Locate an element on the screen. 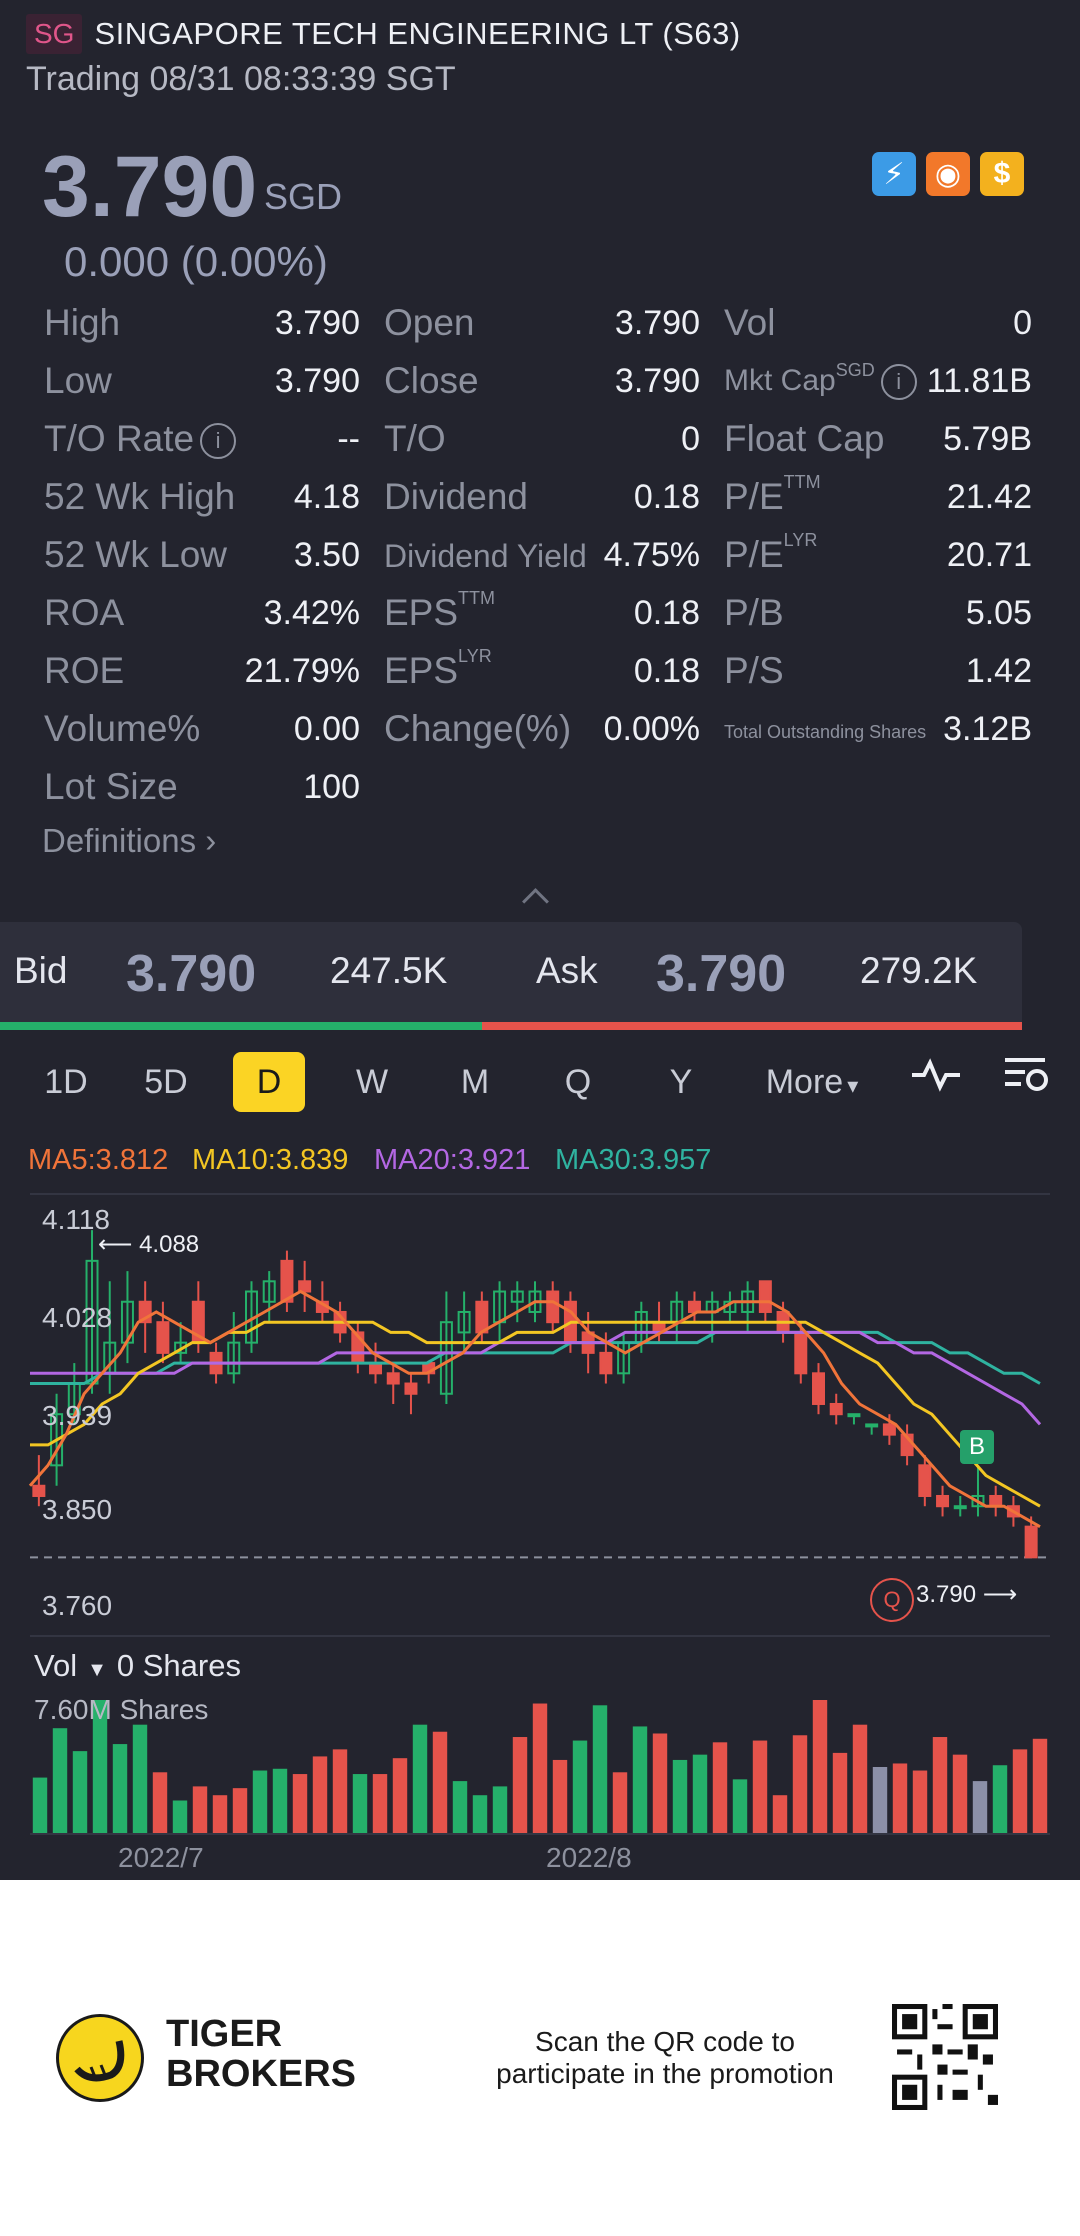  stat-value-mkt-cap: 11.81B is located at coordinates (979, 381).